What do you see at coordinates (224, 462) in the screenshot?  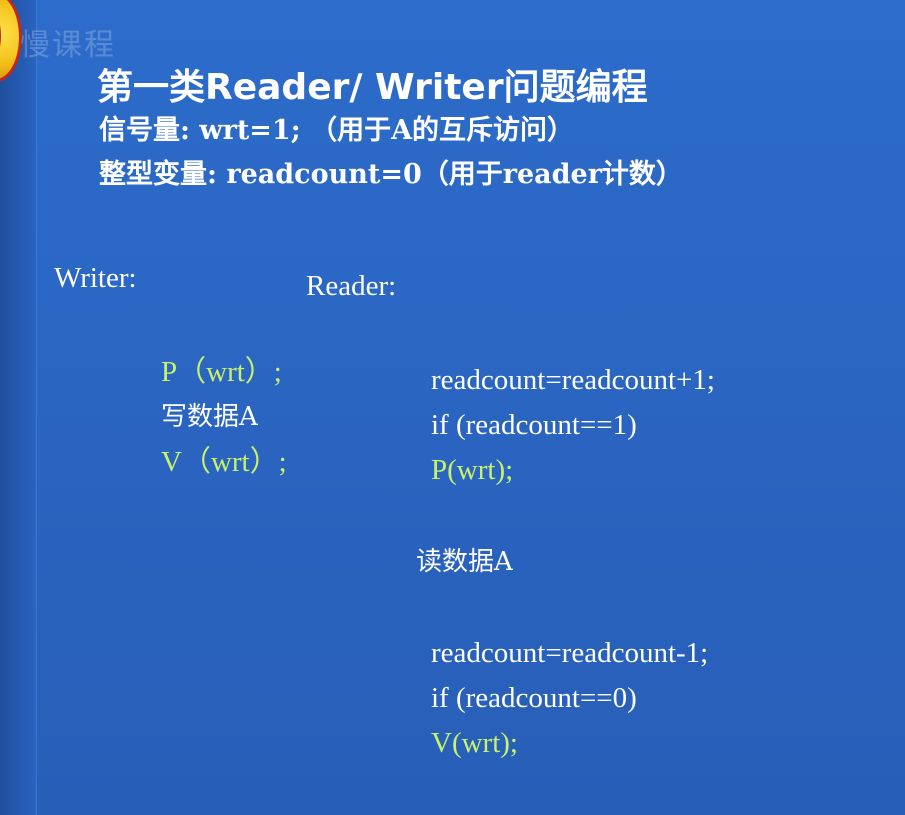 I see `writer-line-v-wrt: V（wrt）;` at bounding box center [224, 462].